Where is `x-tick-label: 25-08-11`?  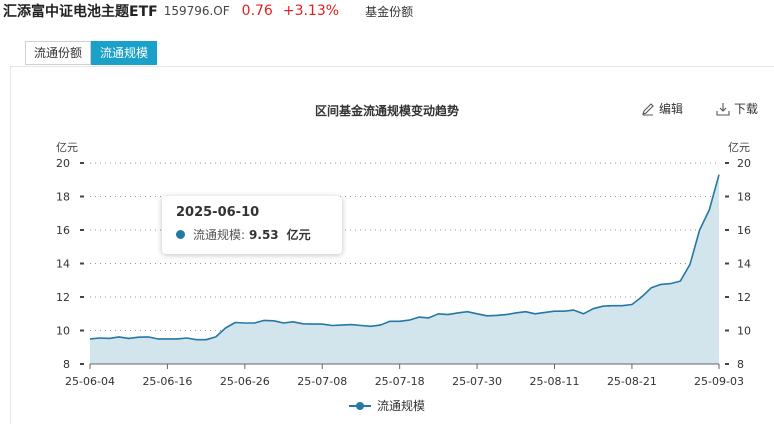 x-tick-label: 25-08-11 is located at coordinates (555, 381).